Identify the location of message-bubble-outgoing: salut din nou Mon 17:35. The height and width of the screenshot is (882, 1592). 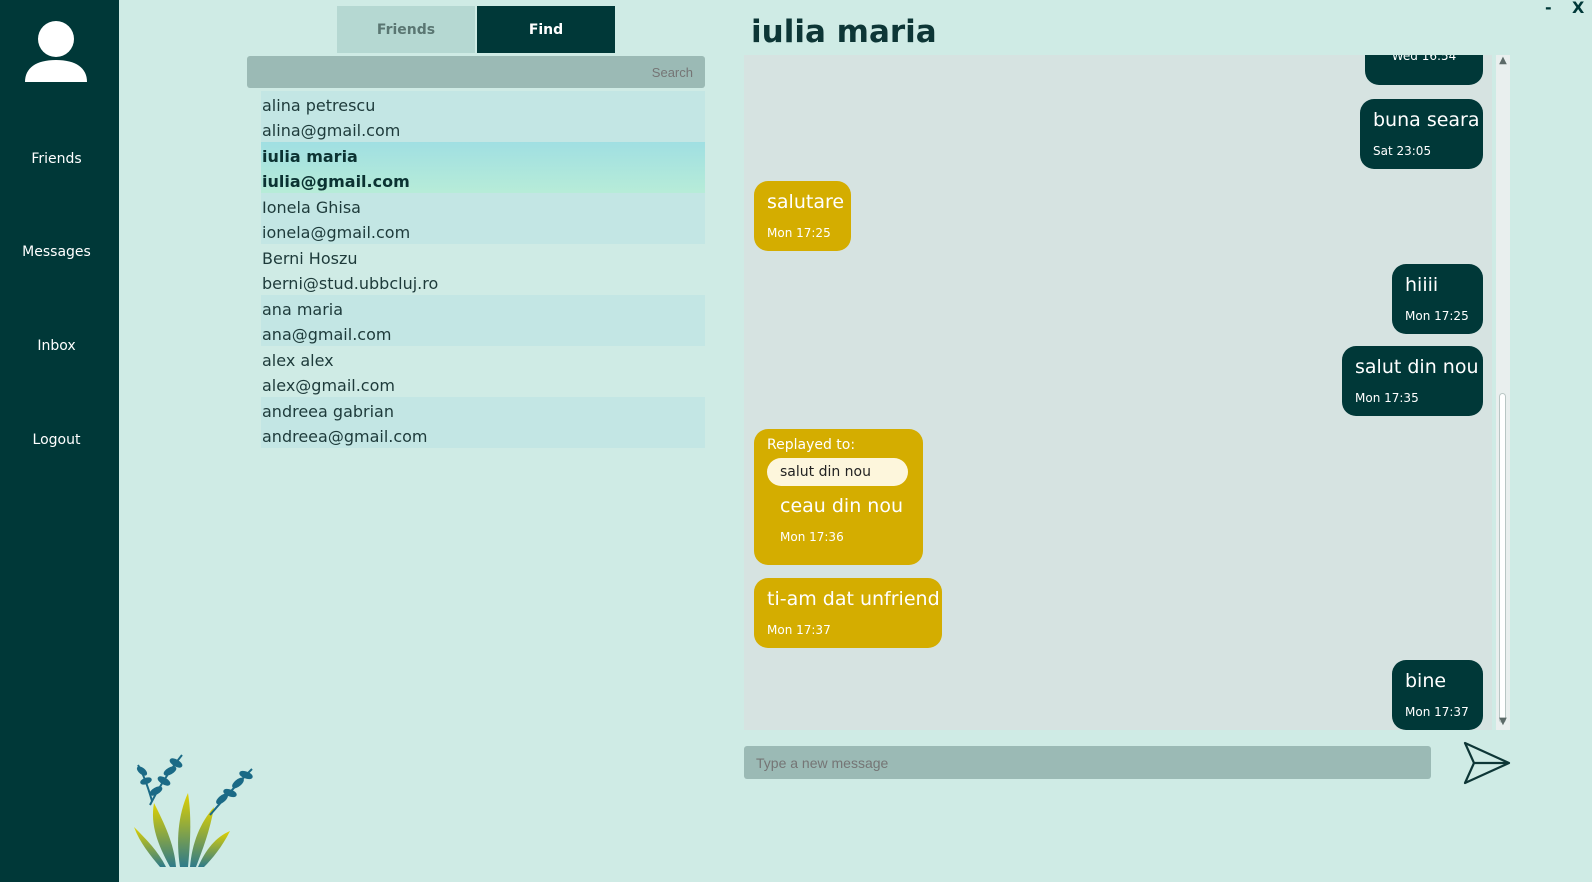
(1412, 381).